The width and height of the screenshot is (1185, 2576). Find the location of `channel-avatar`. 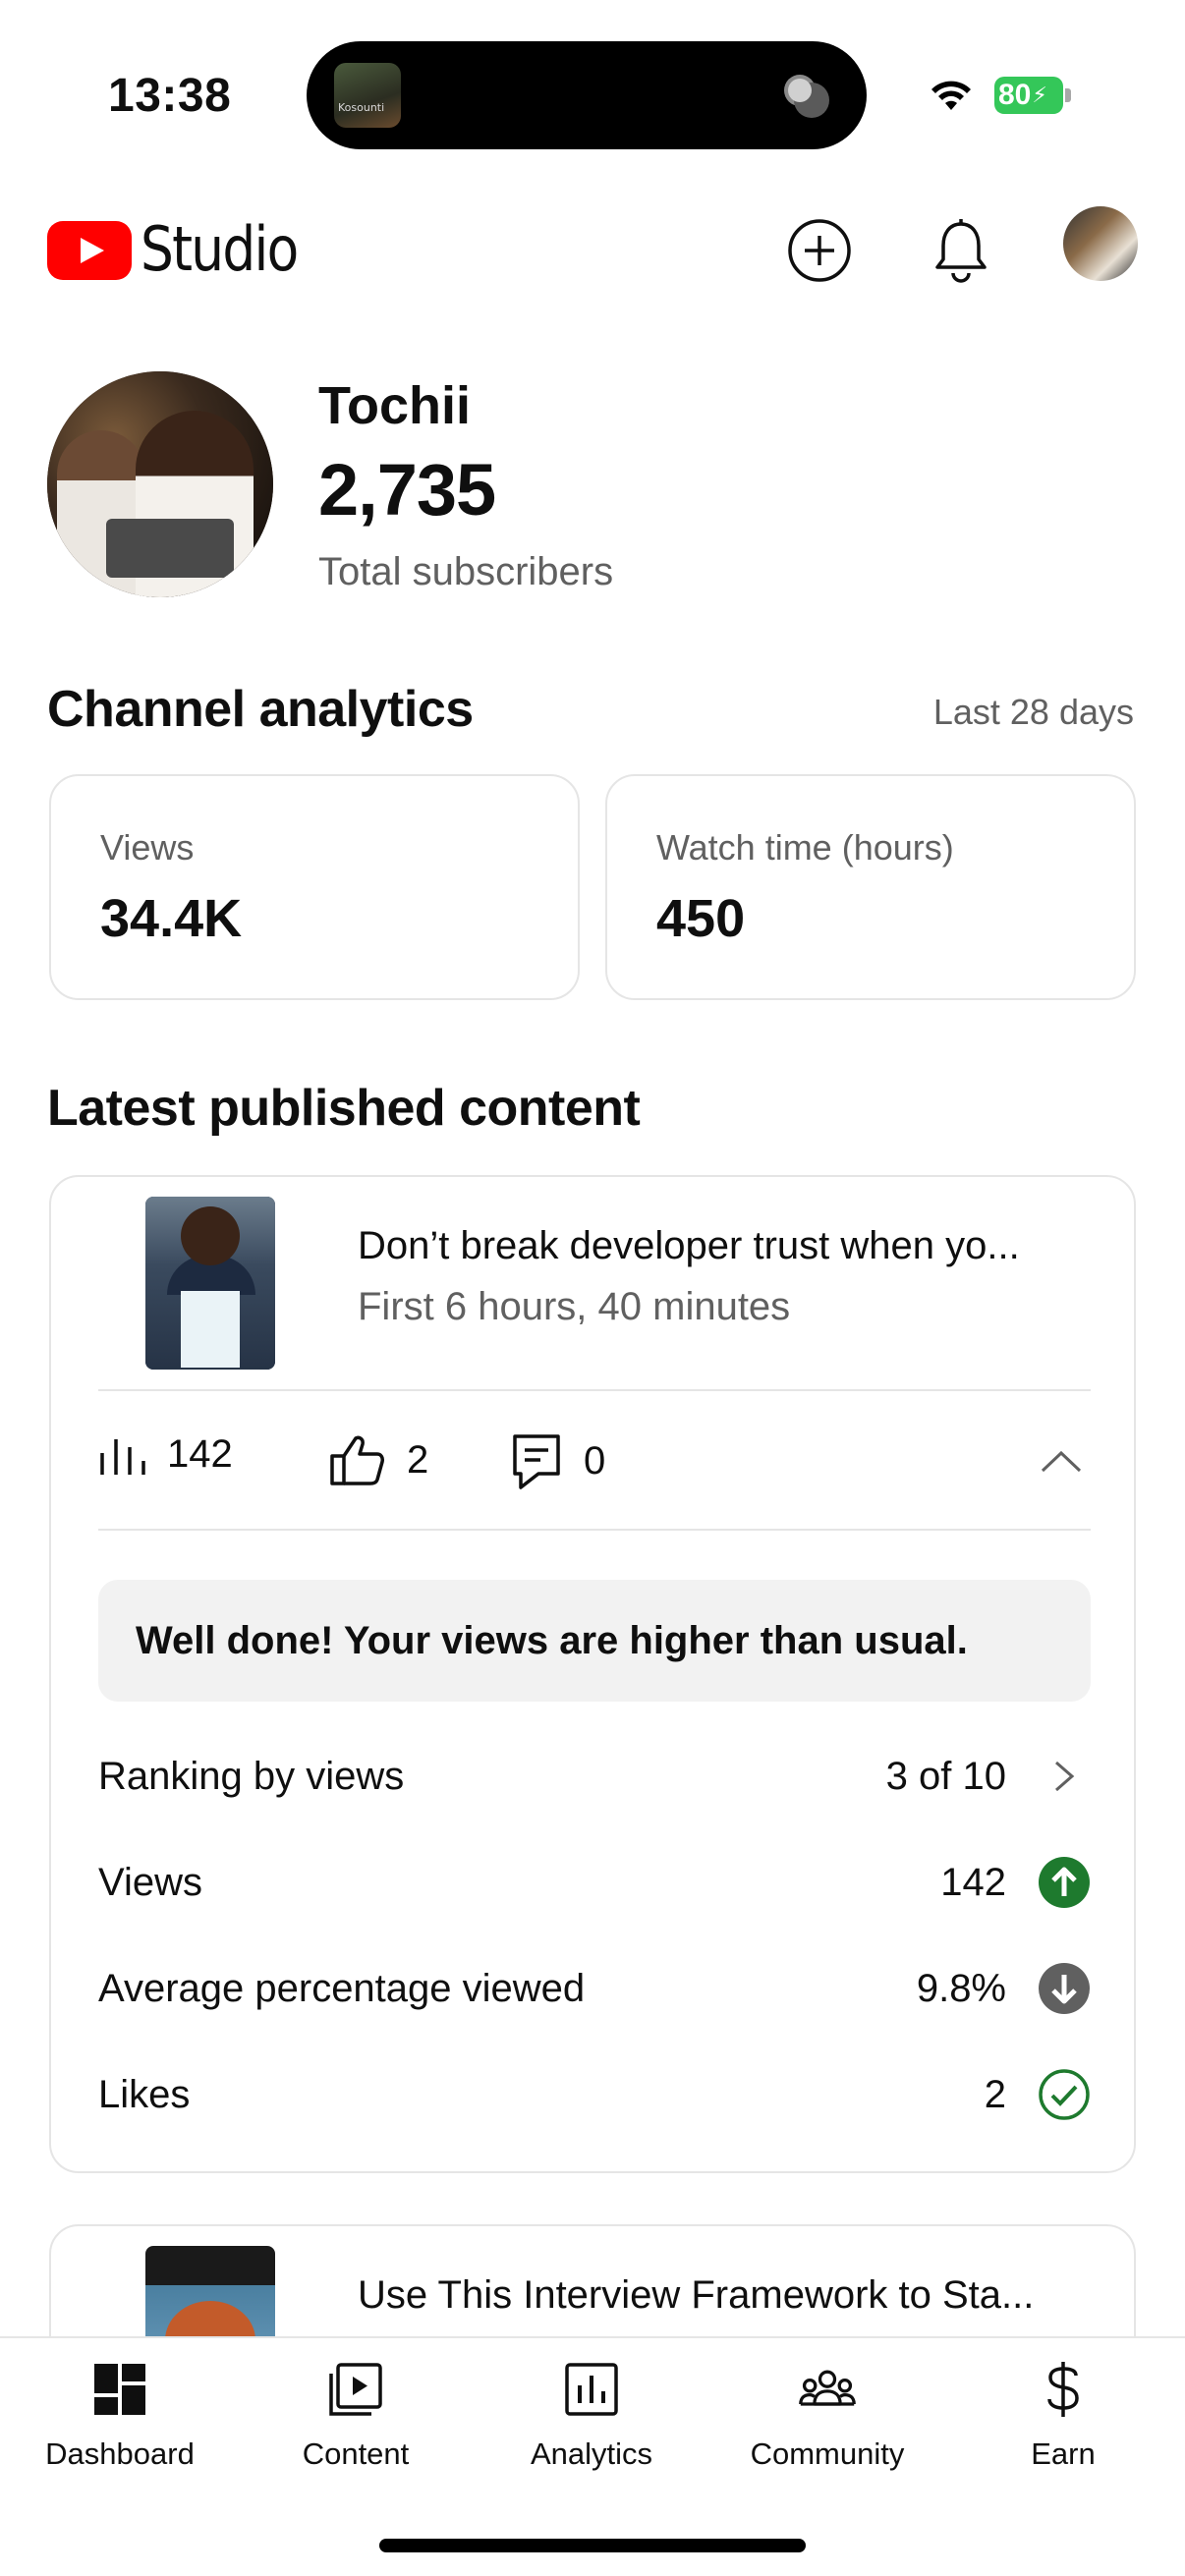

channel-avatar is located at coordinates (160, 484).